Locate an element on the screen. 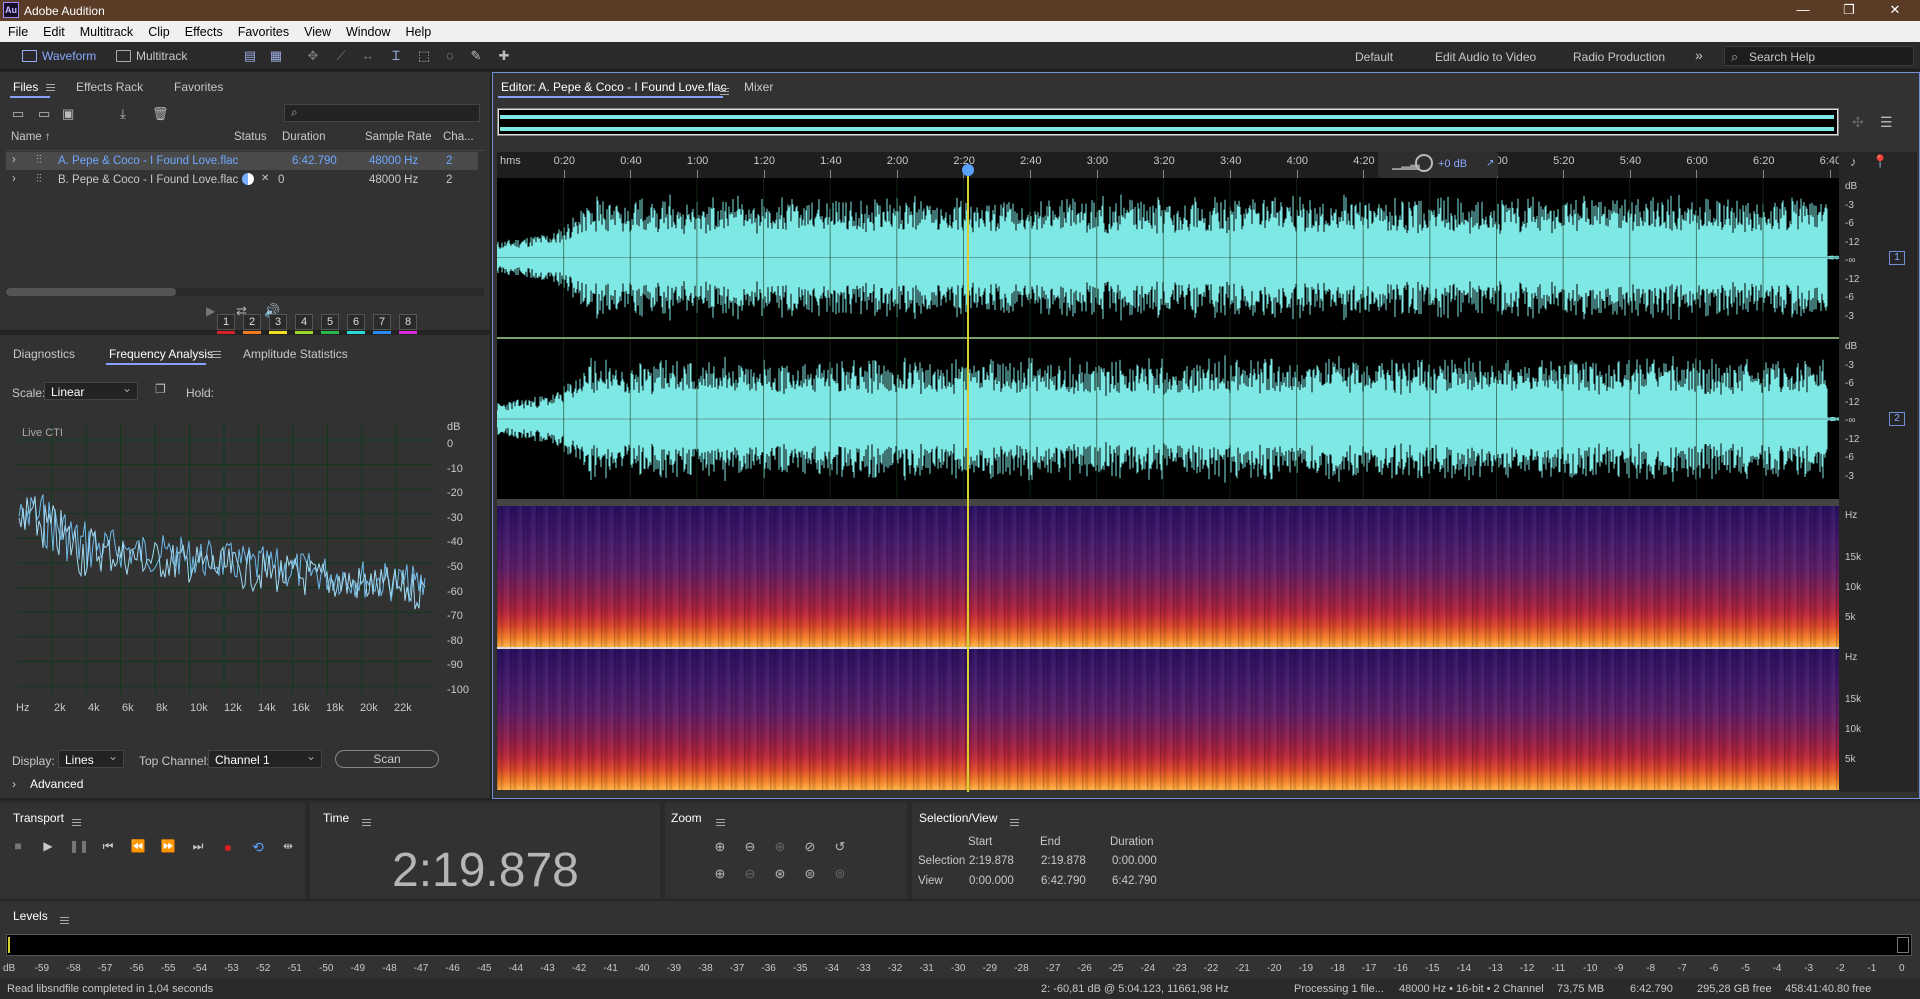  open-file-icon: ▭ is located at coordinates (18, 114).